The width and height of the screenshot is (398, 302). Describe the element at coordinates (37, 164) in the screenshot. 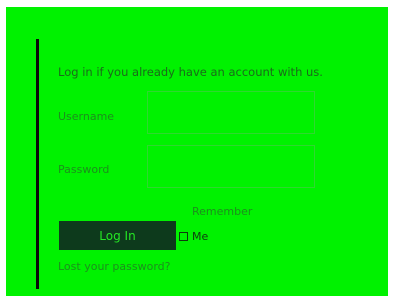

I see `left-divider` at that location.